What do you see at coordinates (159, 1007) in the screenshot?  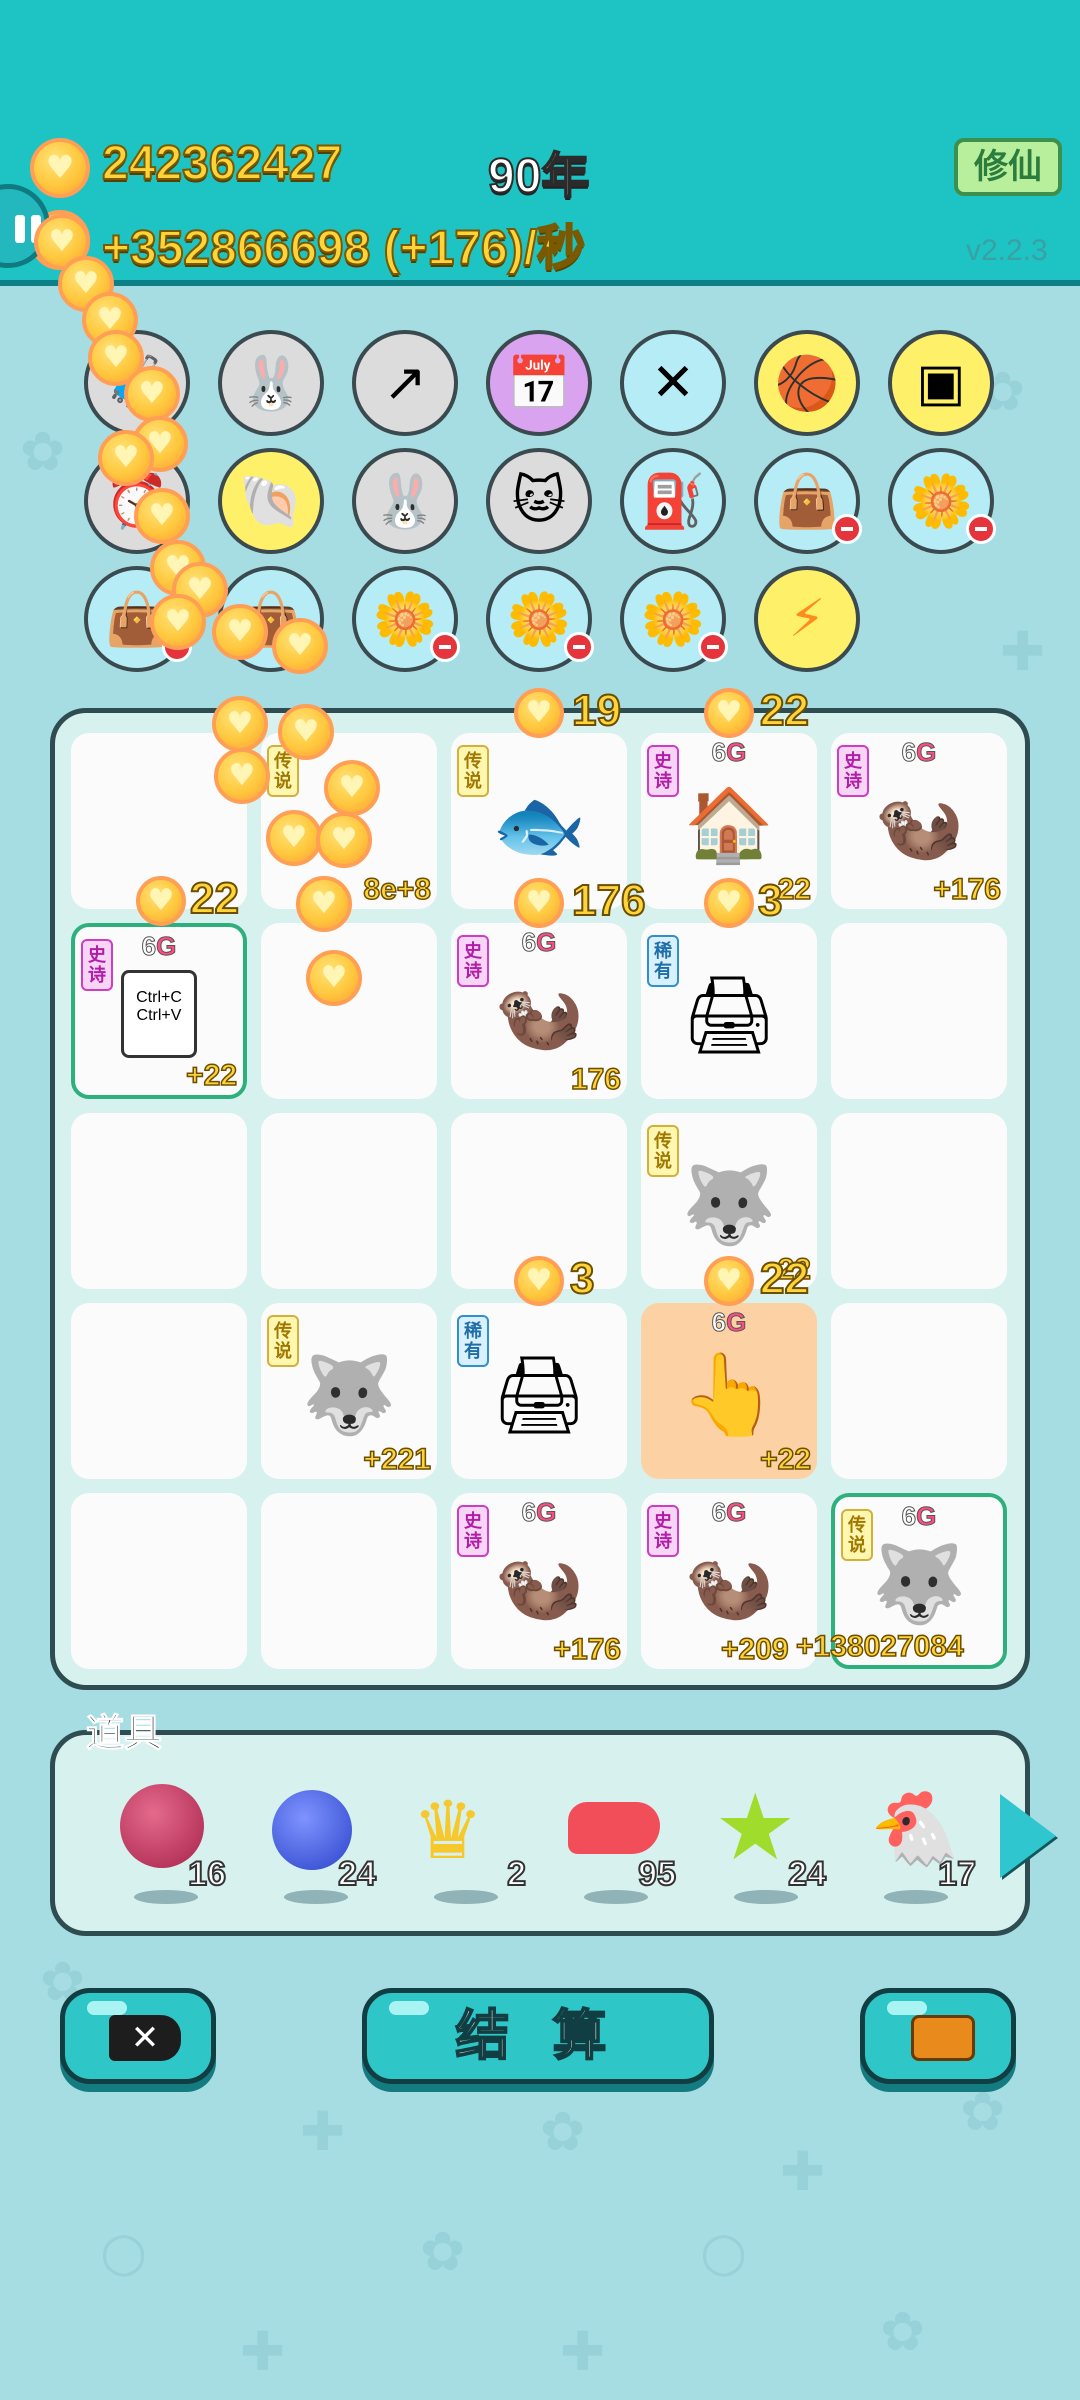 I see `copy-paste-label: Ctrl+C Ctrl+V` at bounding box center [159, 1007].